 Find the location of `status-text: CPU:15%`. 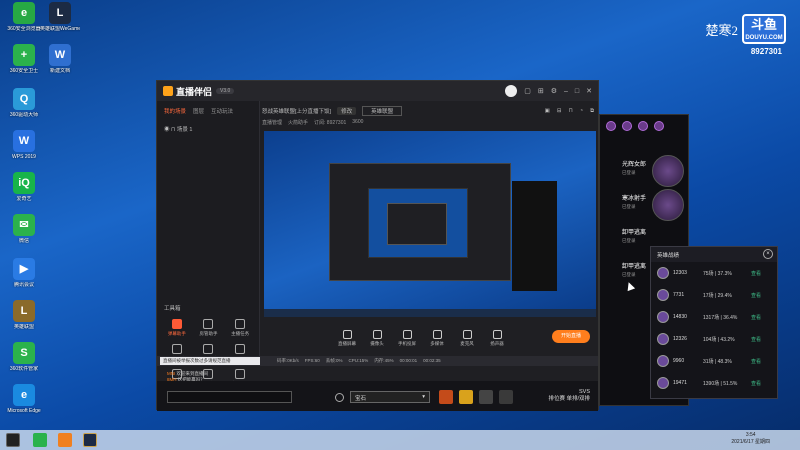

status-text: CPU:15% is located at coordinates (358, 360).